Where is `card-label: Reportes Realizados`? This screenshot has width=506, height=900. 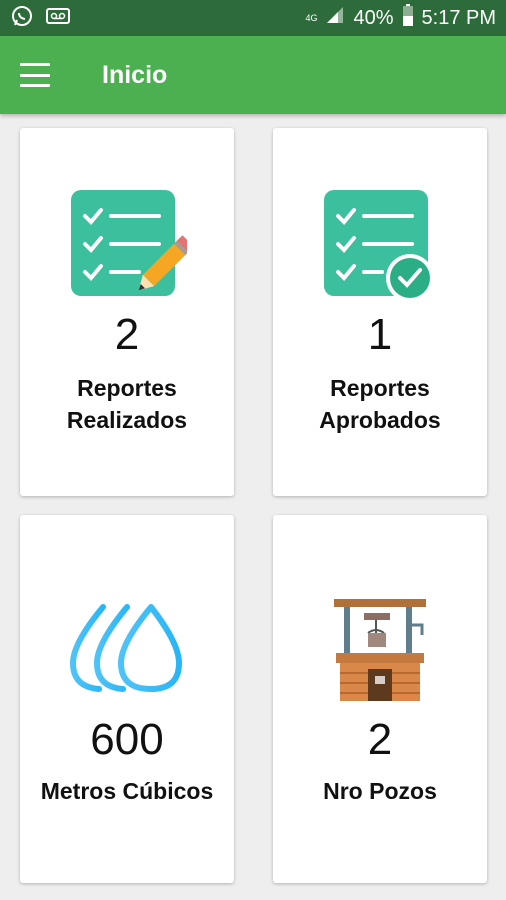
card-label: Reportes Realizados is located at coordinates (127, 404).